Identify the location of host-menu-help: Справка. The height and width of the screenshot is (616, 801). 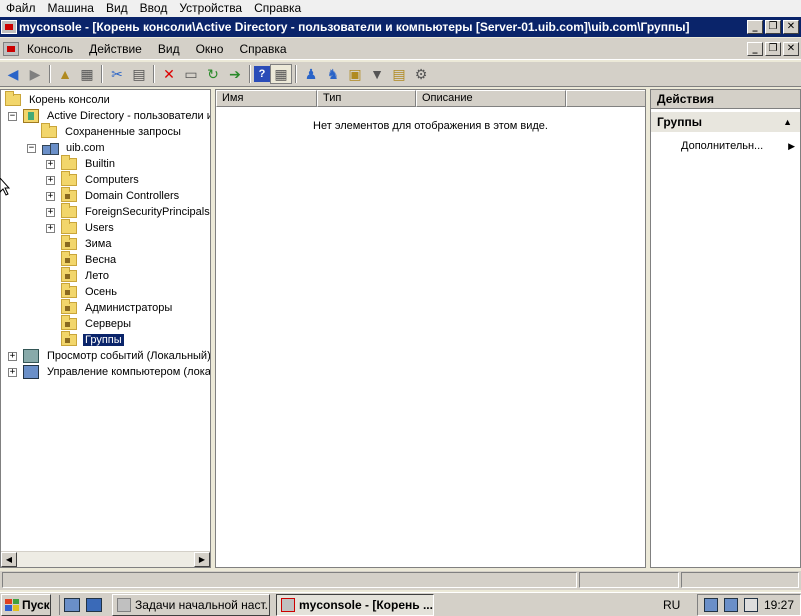
(277, 8).